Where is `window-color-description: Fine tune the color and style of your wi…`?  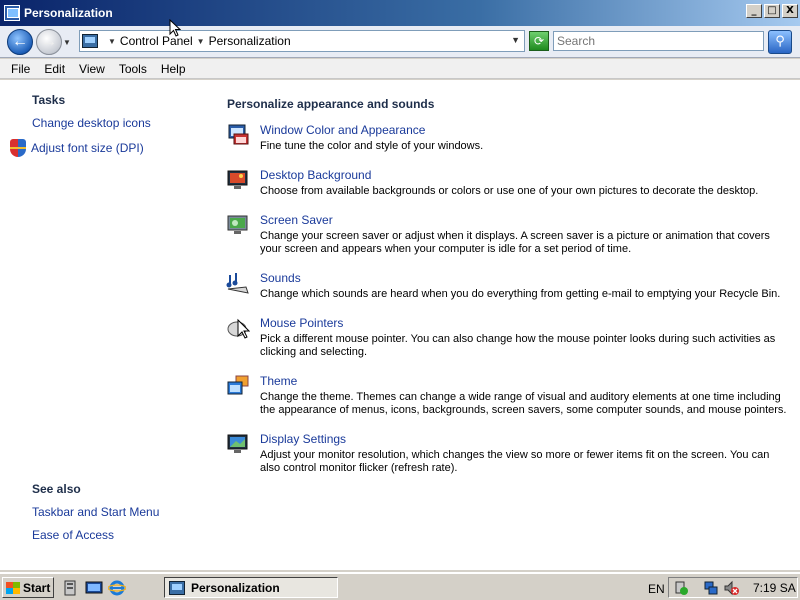 window-color-description: Fine tune the color and style of your wi… is located at coordinates (372, 146).